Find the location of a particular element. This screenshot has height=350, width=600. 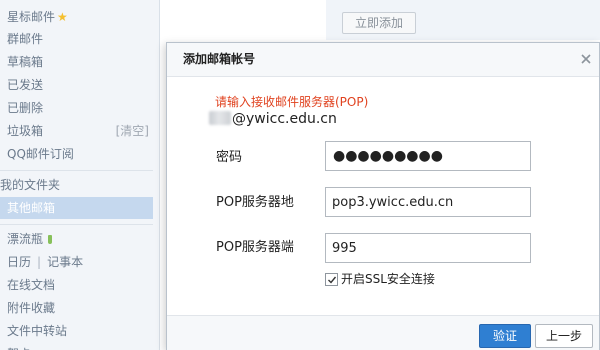

ssl-checkbox is located at coordinates (331, 279).